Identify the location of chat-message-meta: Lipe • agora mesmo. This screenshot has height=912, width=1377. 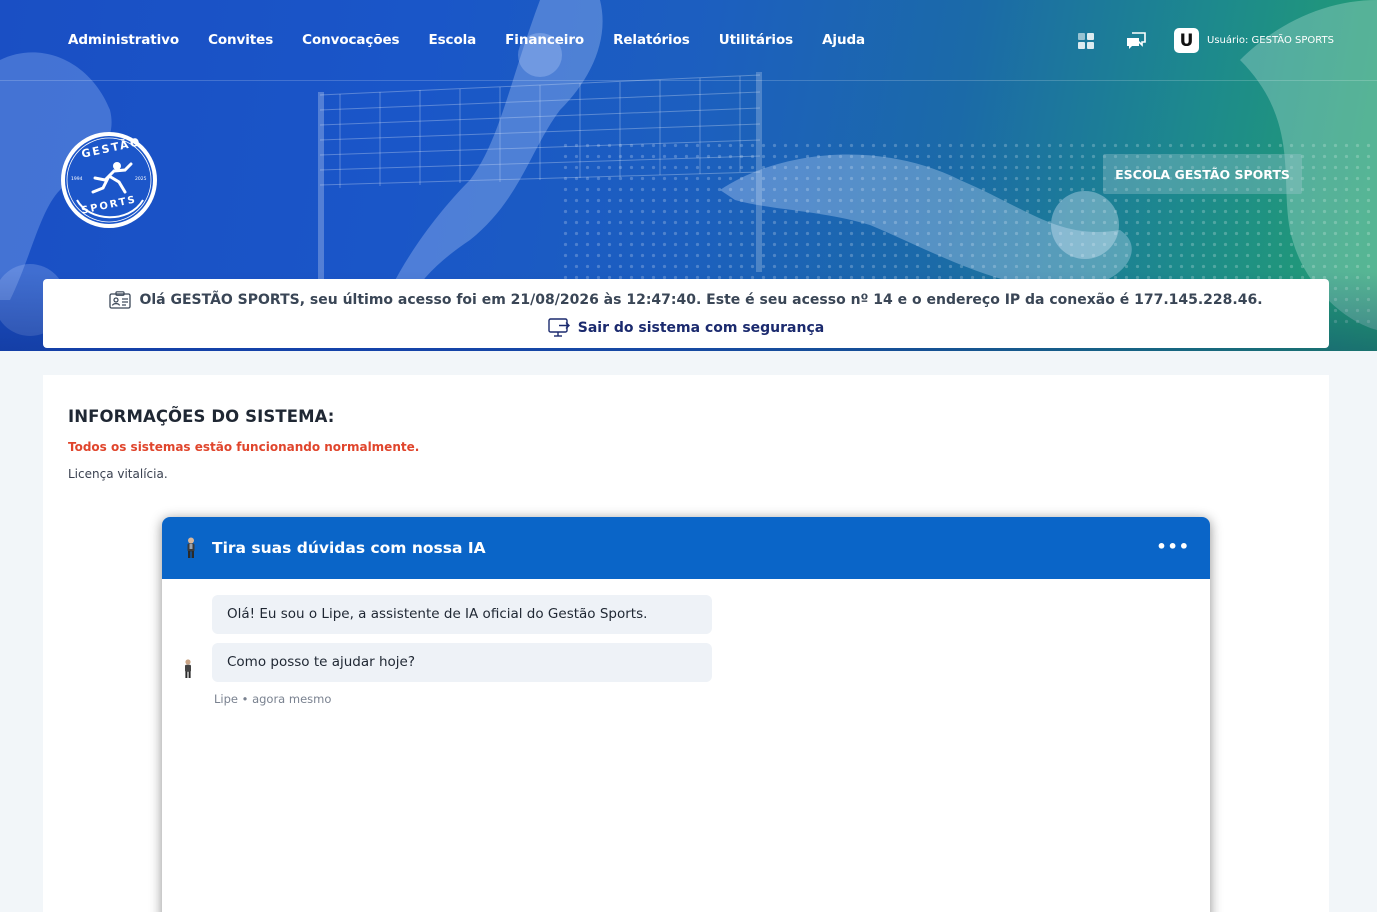
(273, 699).